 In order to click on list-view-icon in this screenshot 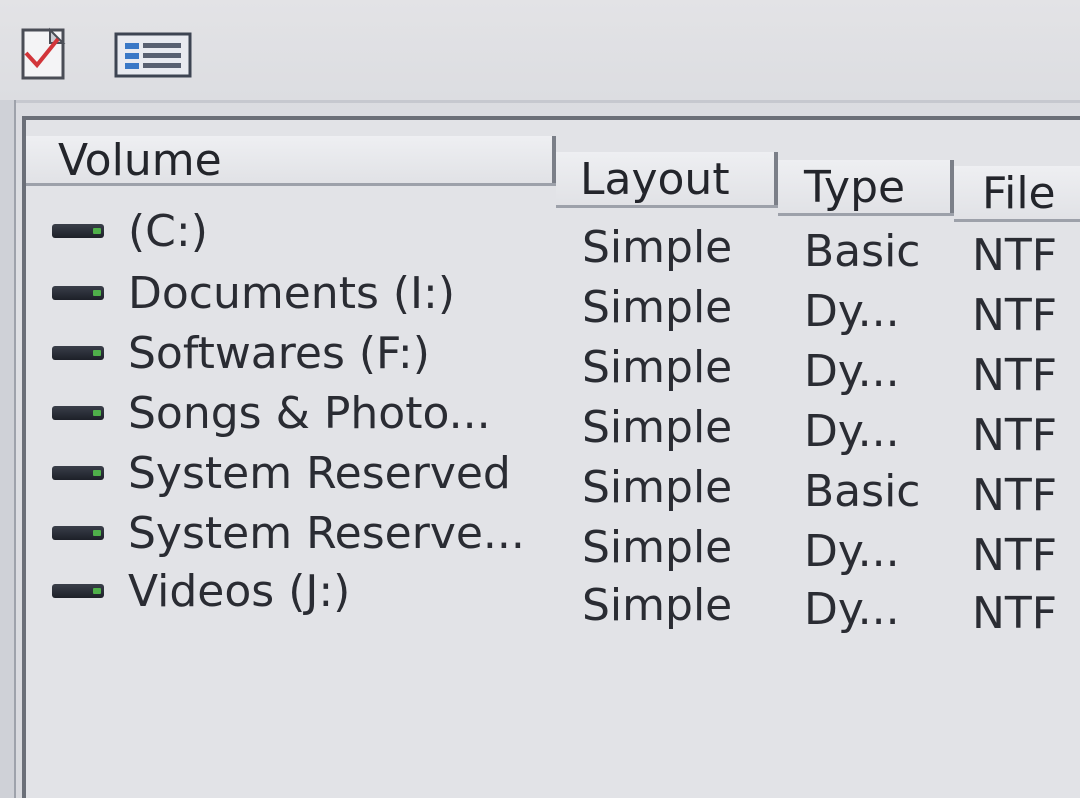, I will do `click(153, 55)`.